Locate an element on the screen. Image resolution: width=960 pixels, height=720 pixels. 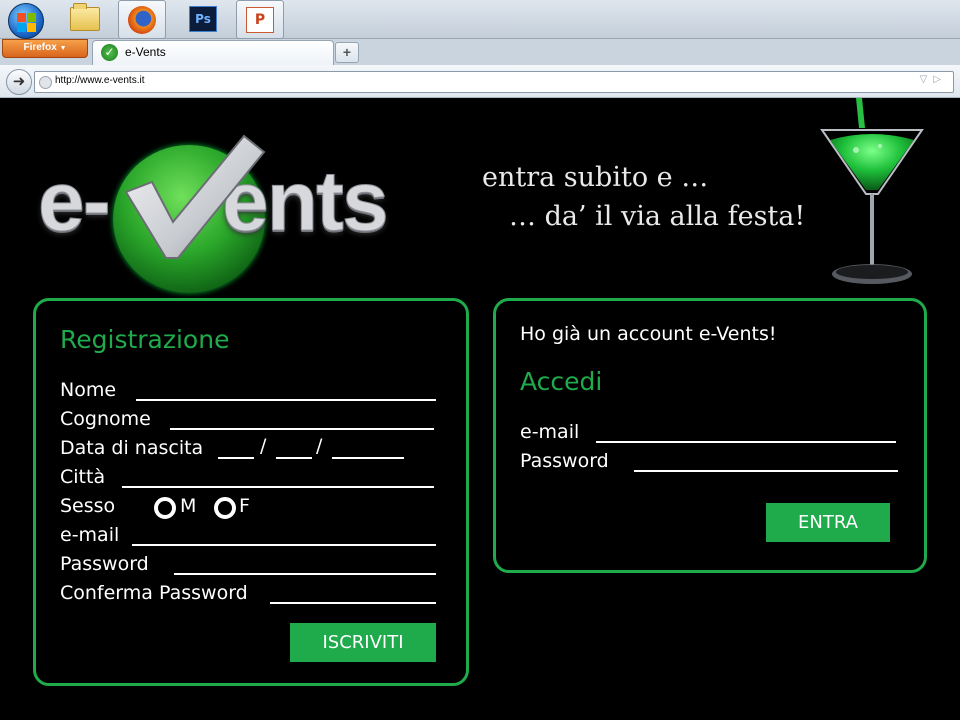
conferma-password-input is located at coordinates (353, 603).